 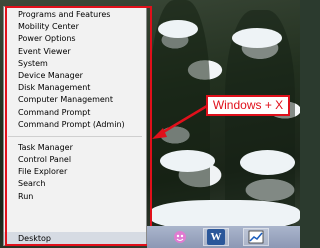 What do you see at coordinates (75, 88) in the screenshot?
I see `menu-item-disk-management: Disk Management` at bounding box center [75, 88].